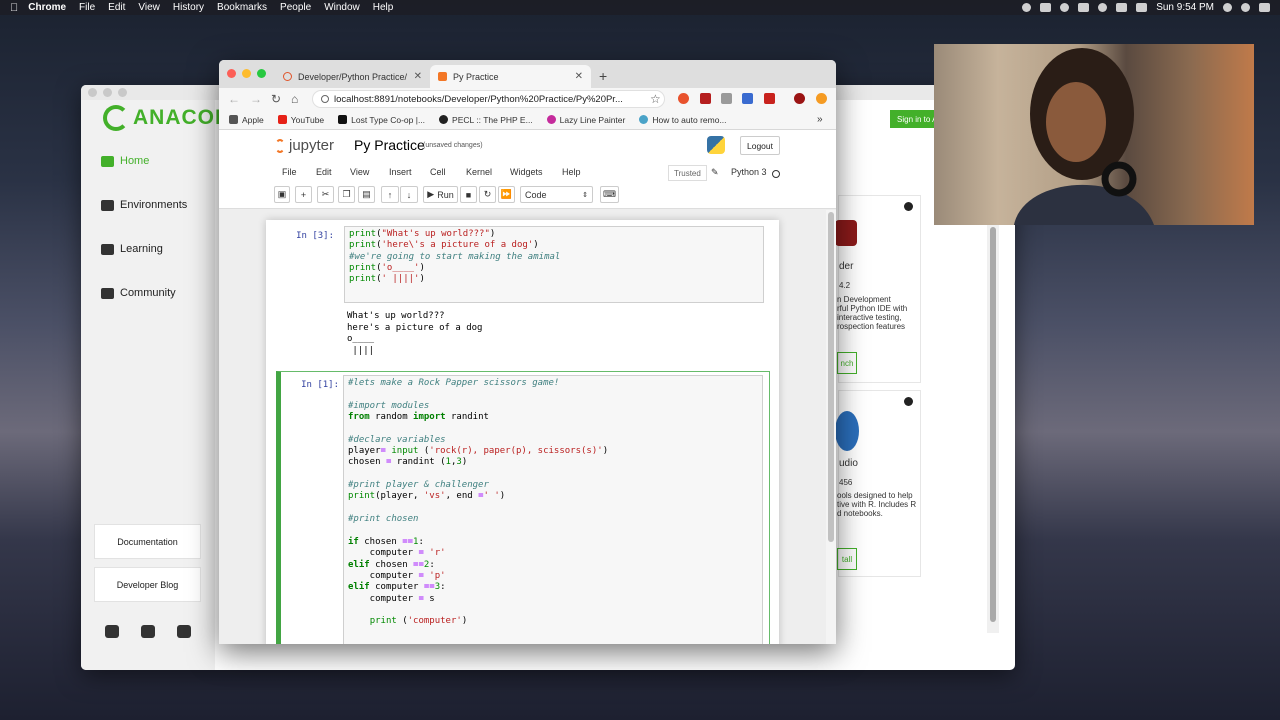 This screenshot has height=720, width=1280. What do you see at coordinates (1046, 7) in the screenshot?
I see `cloud-icon` at bounding box center [1046, 7].